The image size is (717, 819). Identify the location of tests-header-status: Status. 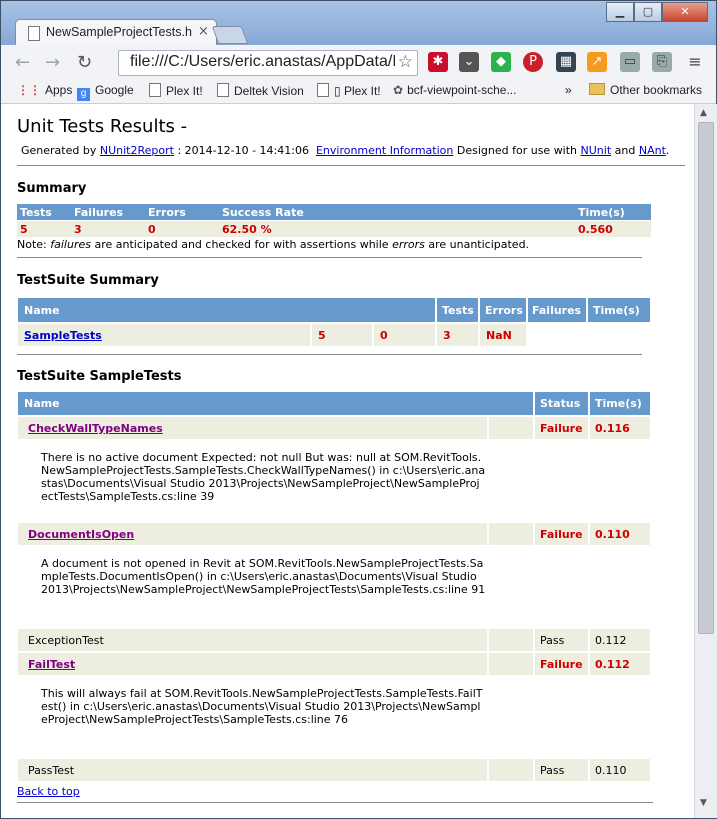
(560, 403).